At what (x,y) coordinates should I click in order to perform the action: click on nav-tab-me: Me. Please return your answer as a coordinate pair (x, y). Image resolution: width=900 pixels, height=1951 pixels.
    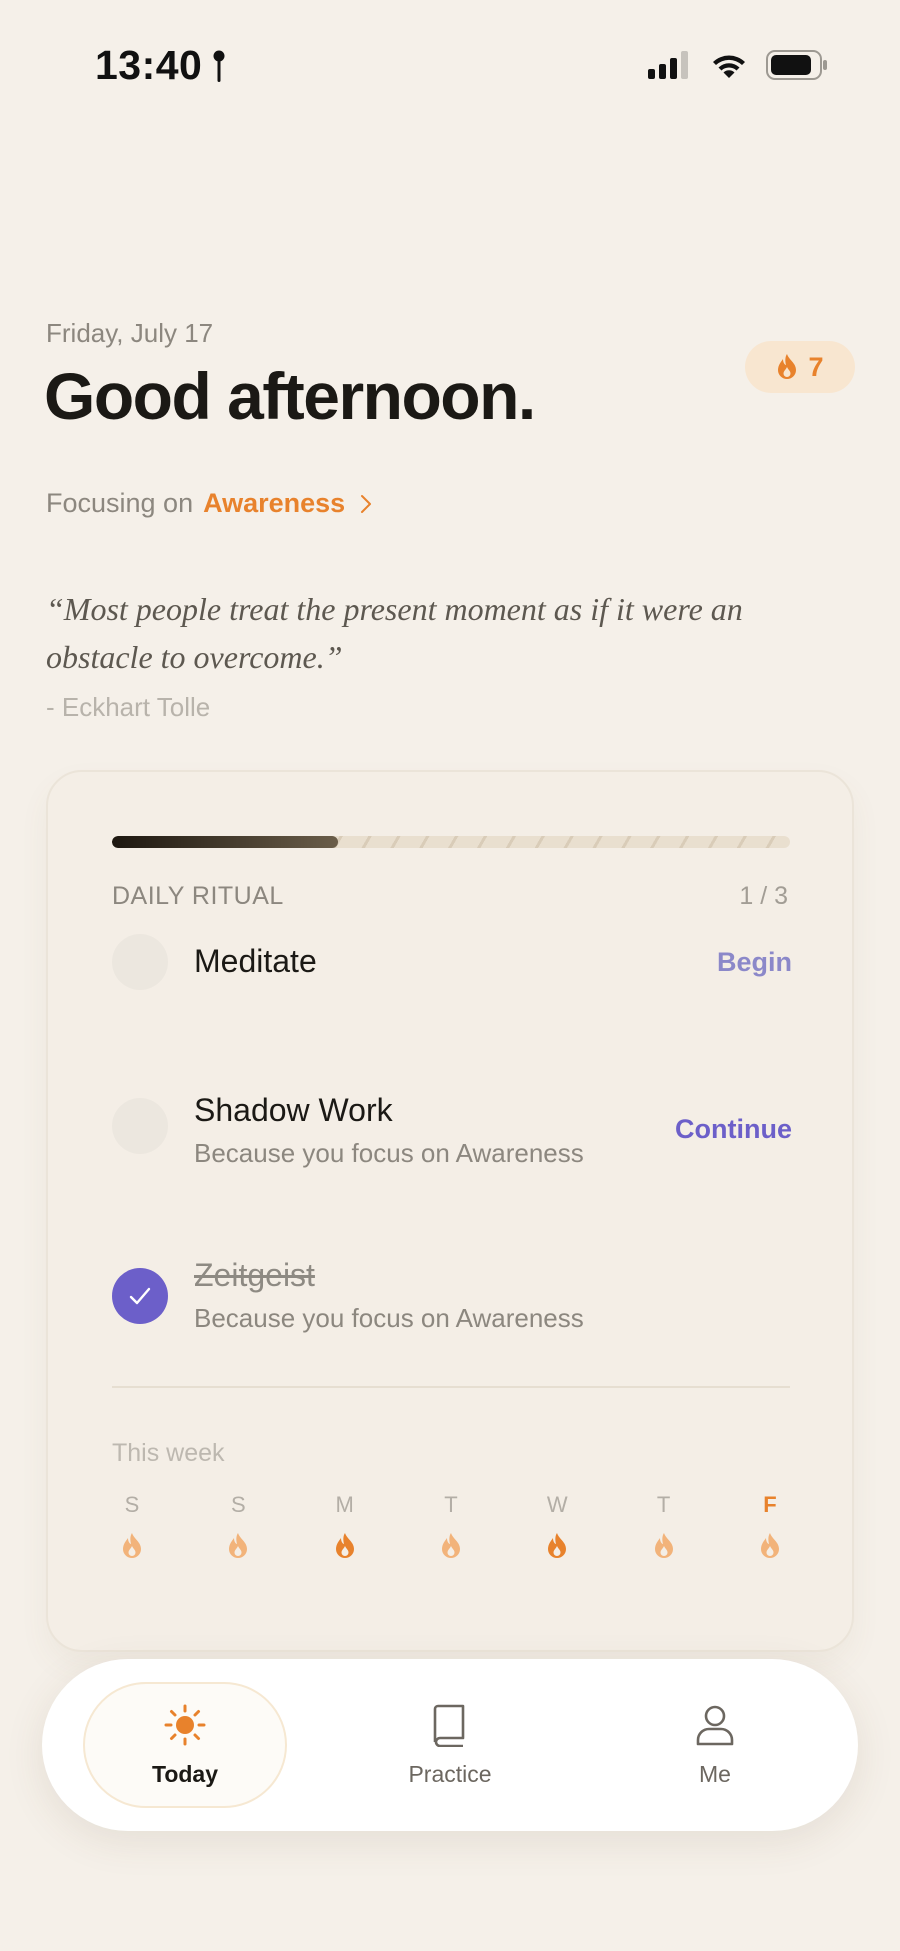
    Looking at the image, I should click on (715, 1745).